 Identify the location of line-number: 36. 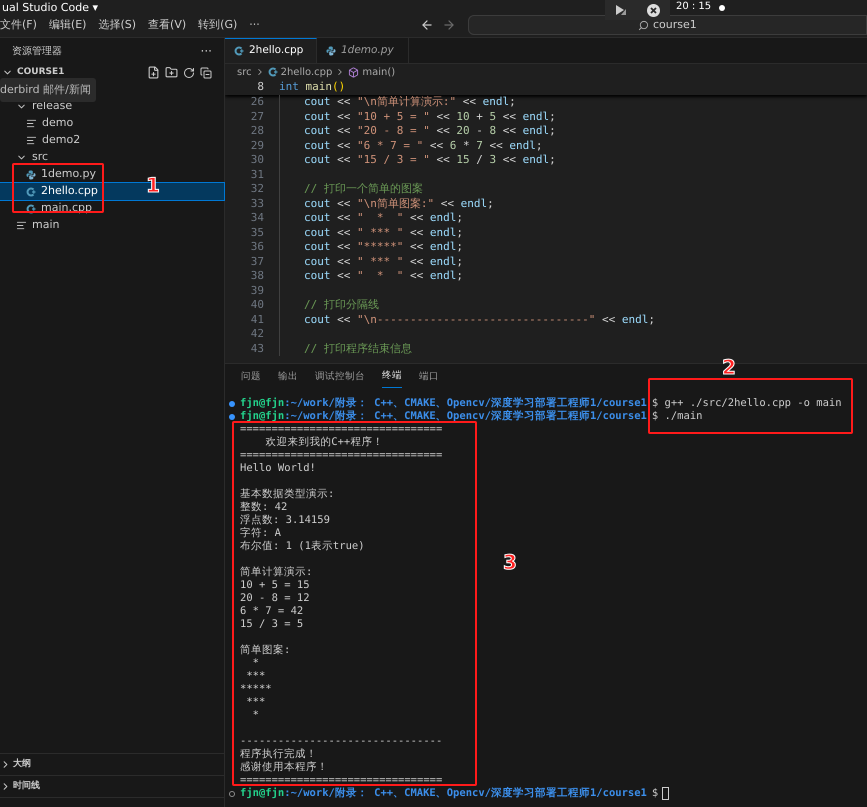
(257, 247).